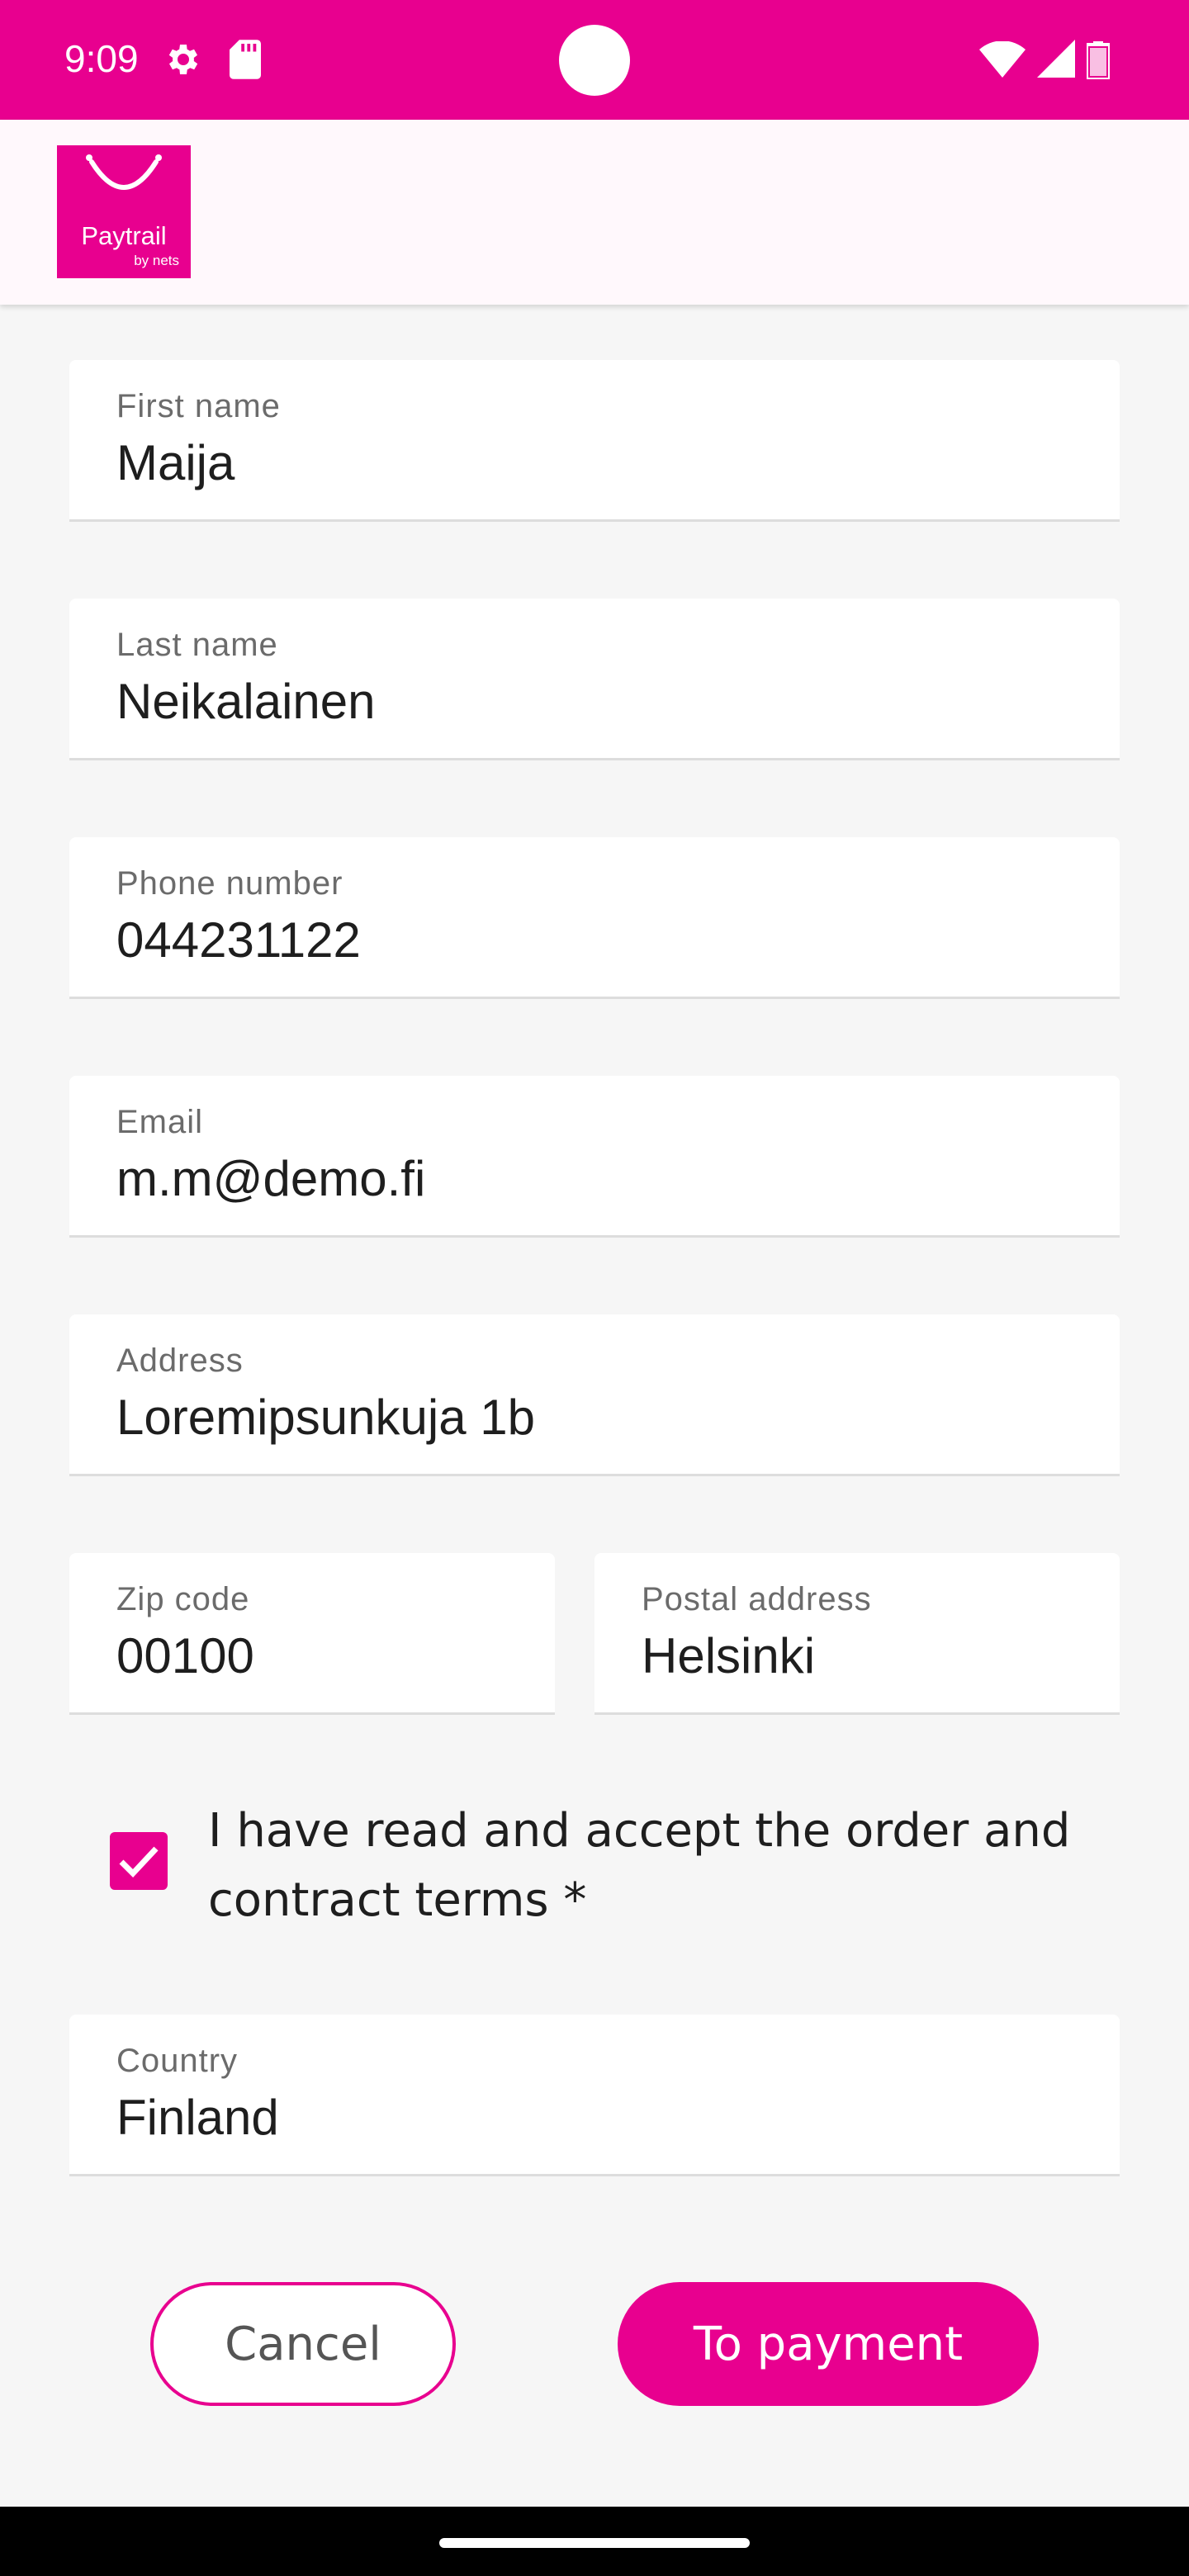  I want to click on home-gesture-handle, so click(594, 2543).